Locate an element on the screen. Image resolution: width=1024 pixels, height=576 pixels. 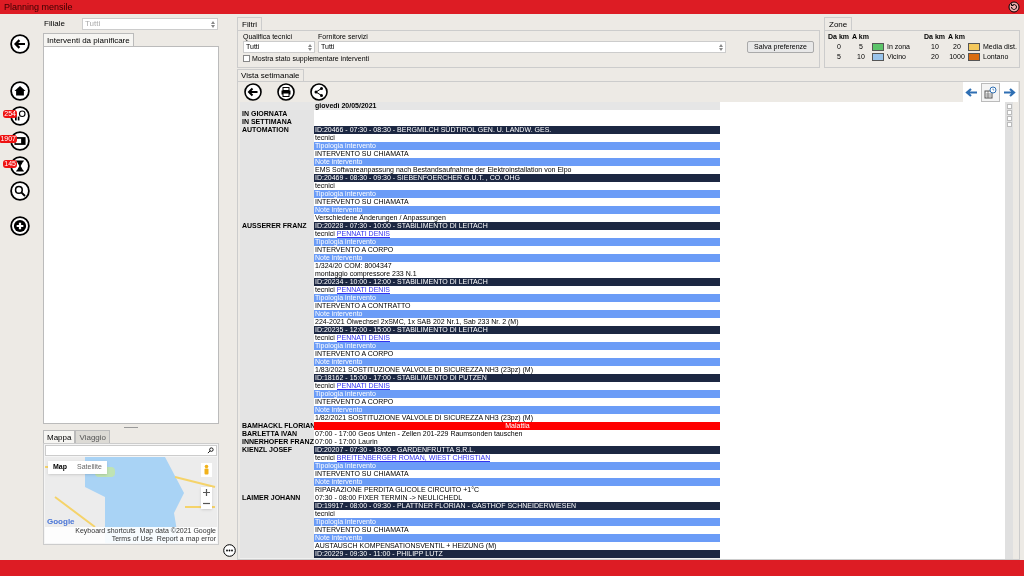
select-value: Tutti is located at coordinates (93, 24).